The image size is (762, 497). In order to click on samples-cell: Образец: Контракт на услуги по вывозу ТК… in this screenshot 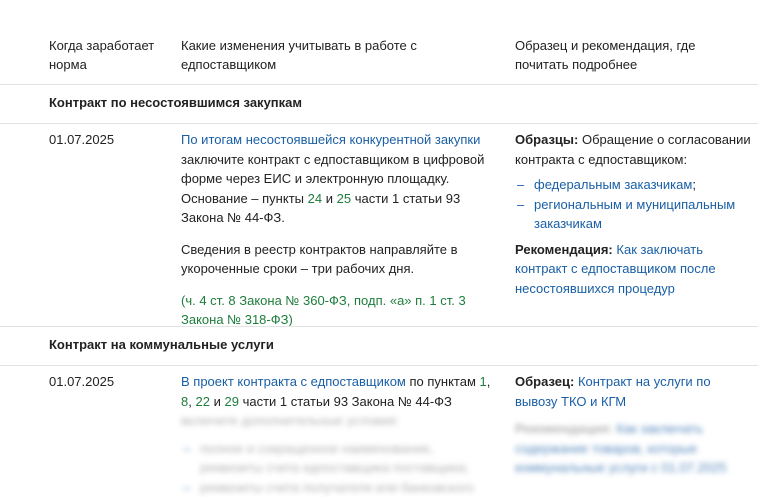, I will do `click(635, 425)`.